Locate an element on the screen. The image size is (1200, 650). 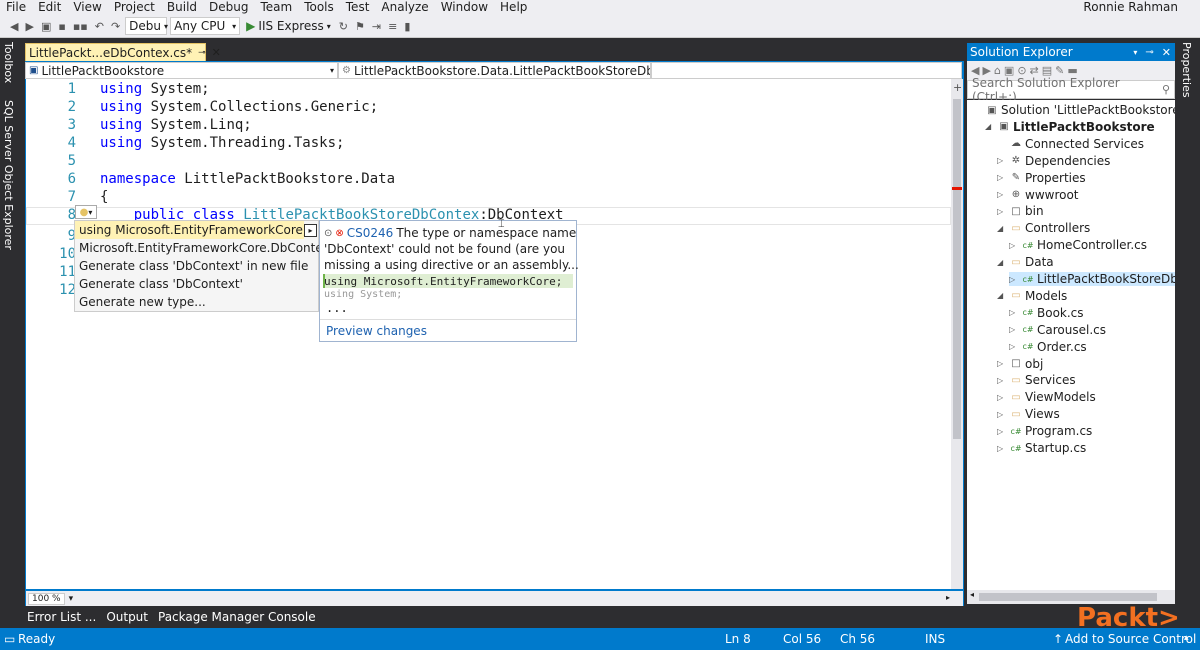
member-nav-select is located at coordinates (806, 70).